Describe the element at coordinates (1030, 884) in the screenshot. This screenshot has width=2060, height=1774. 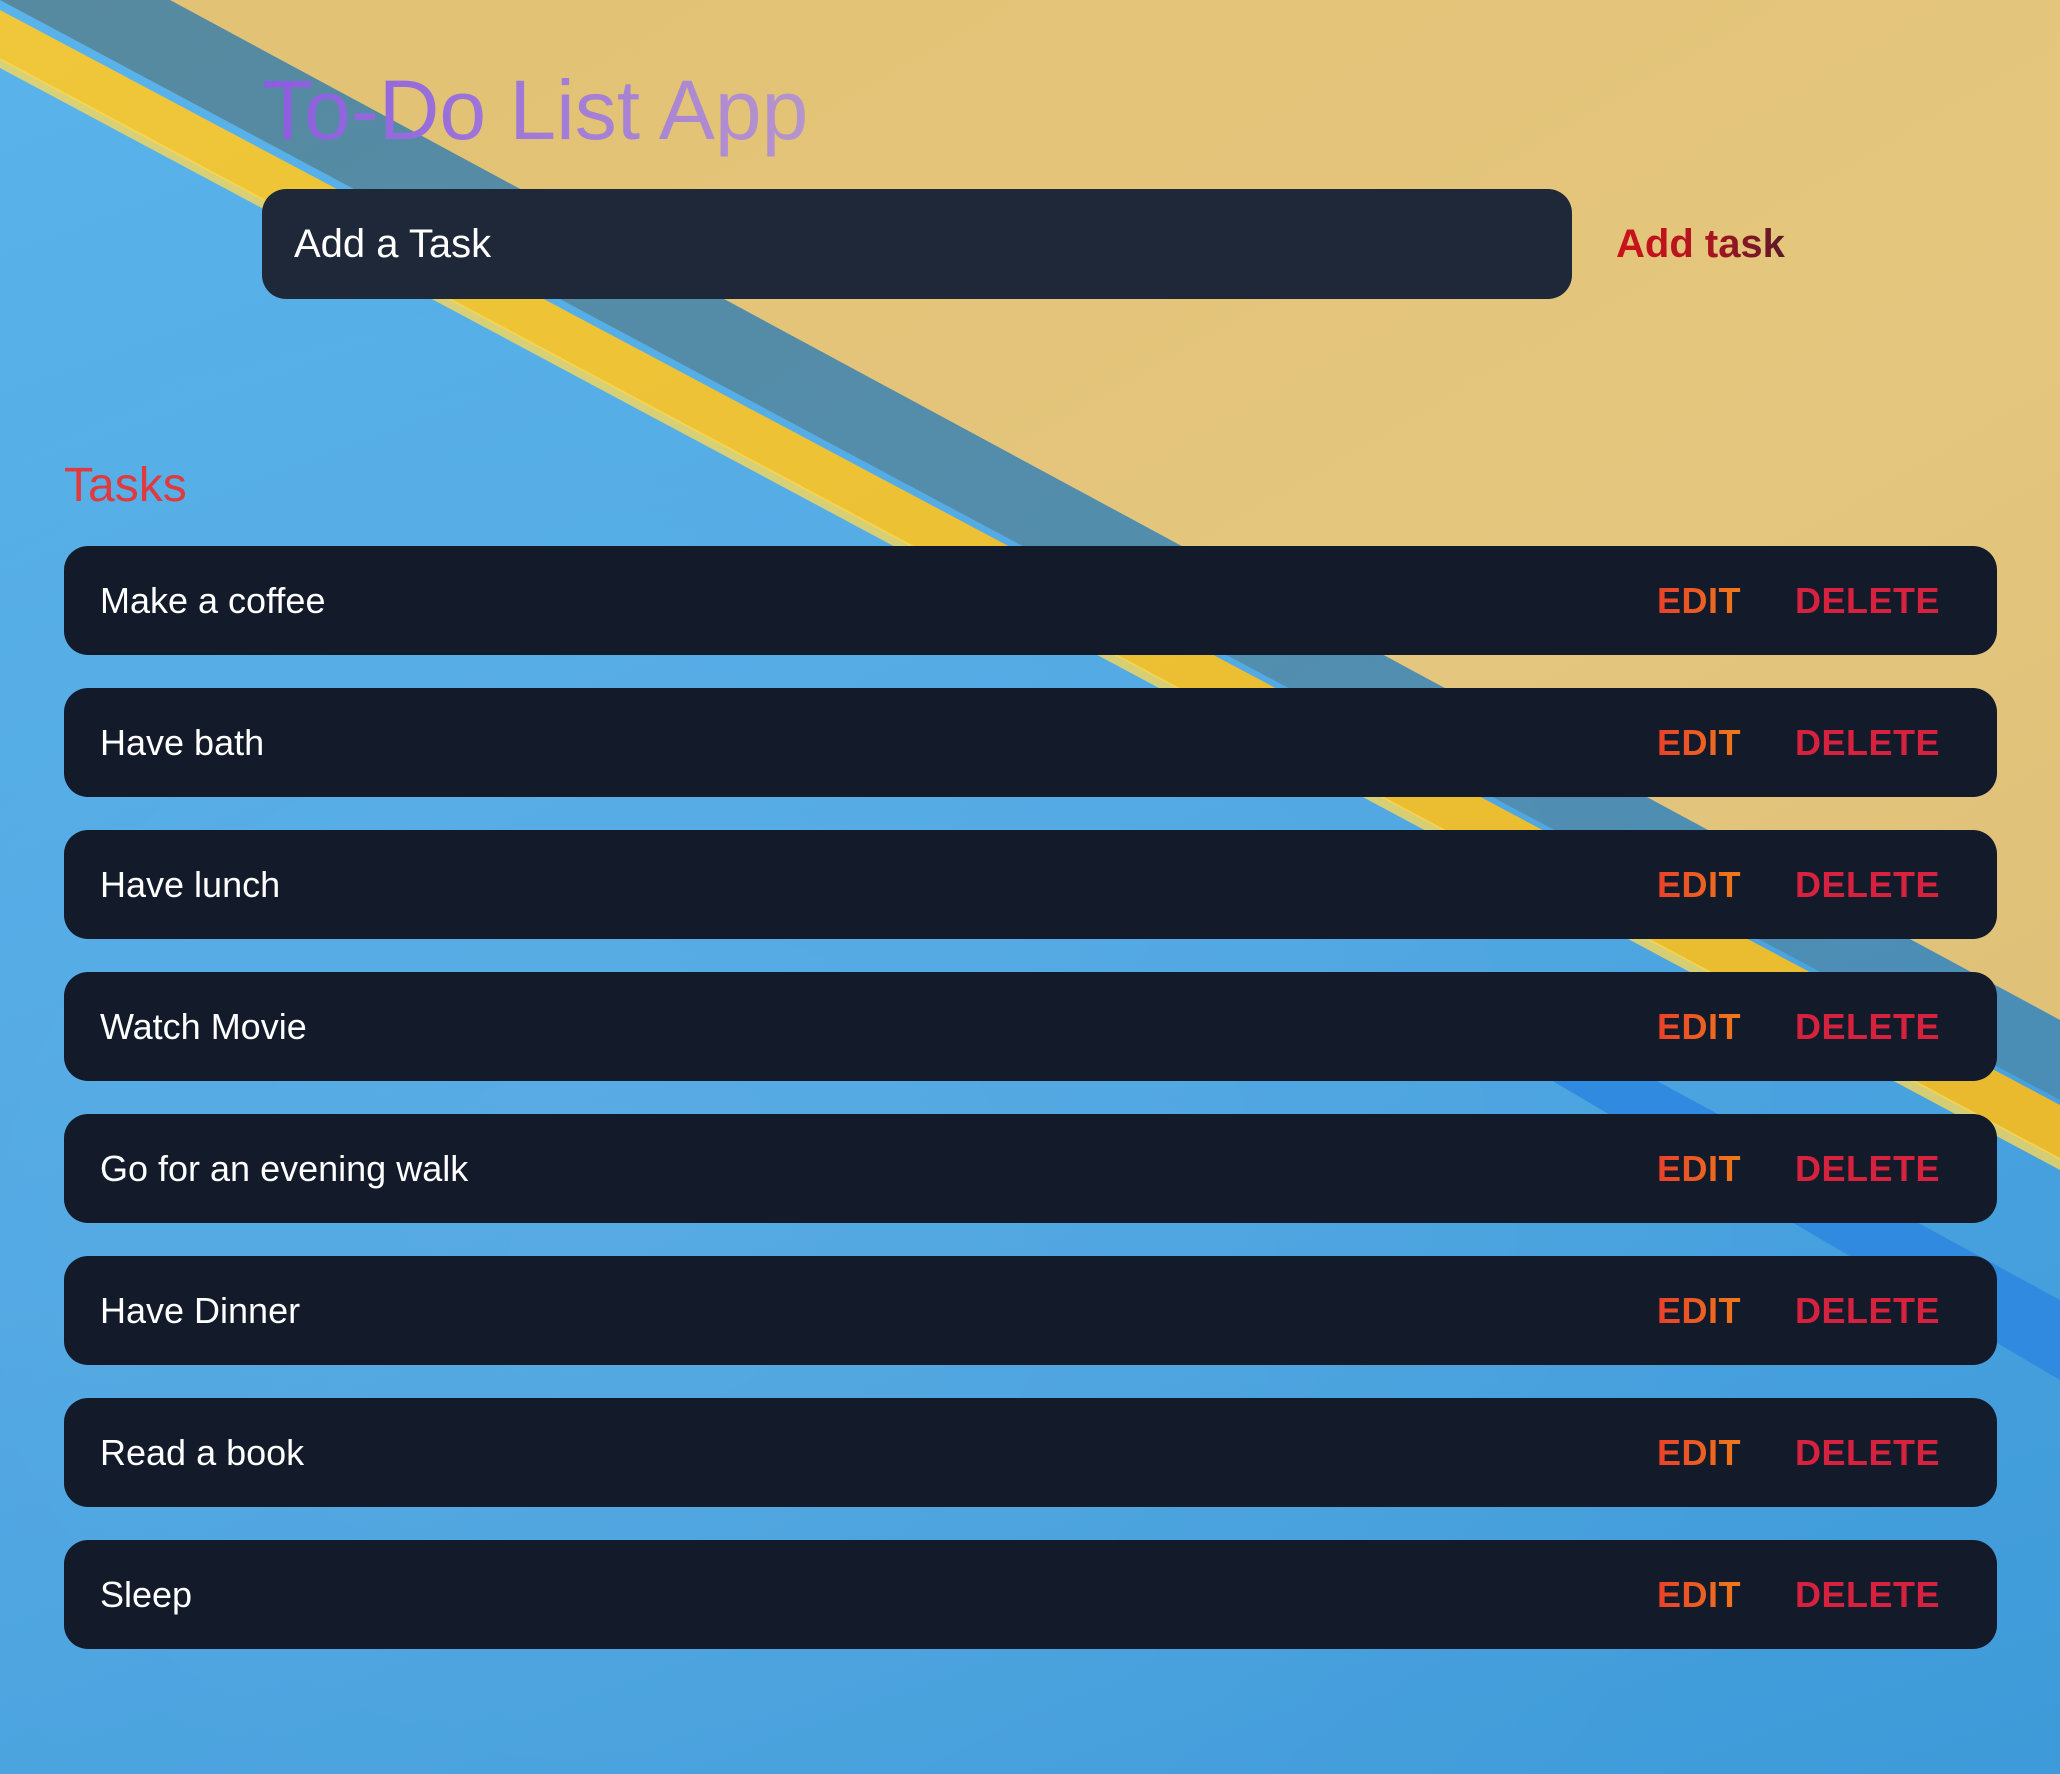
I see `task-item: Have lunch EDIT DELETE` at that location.